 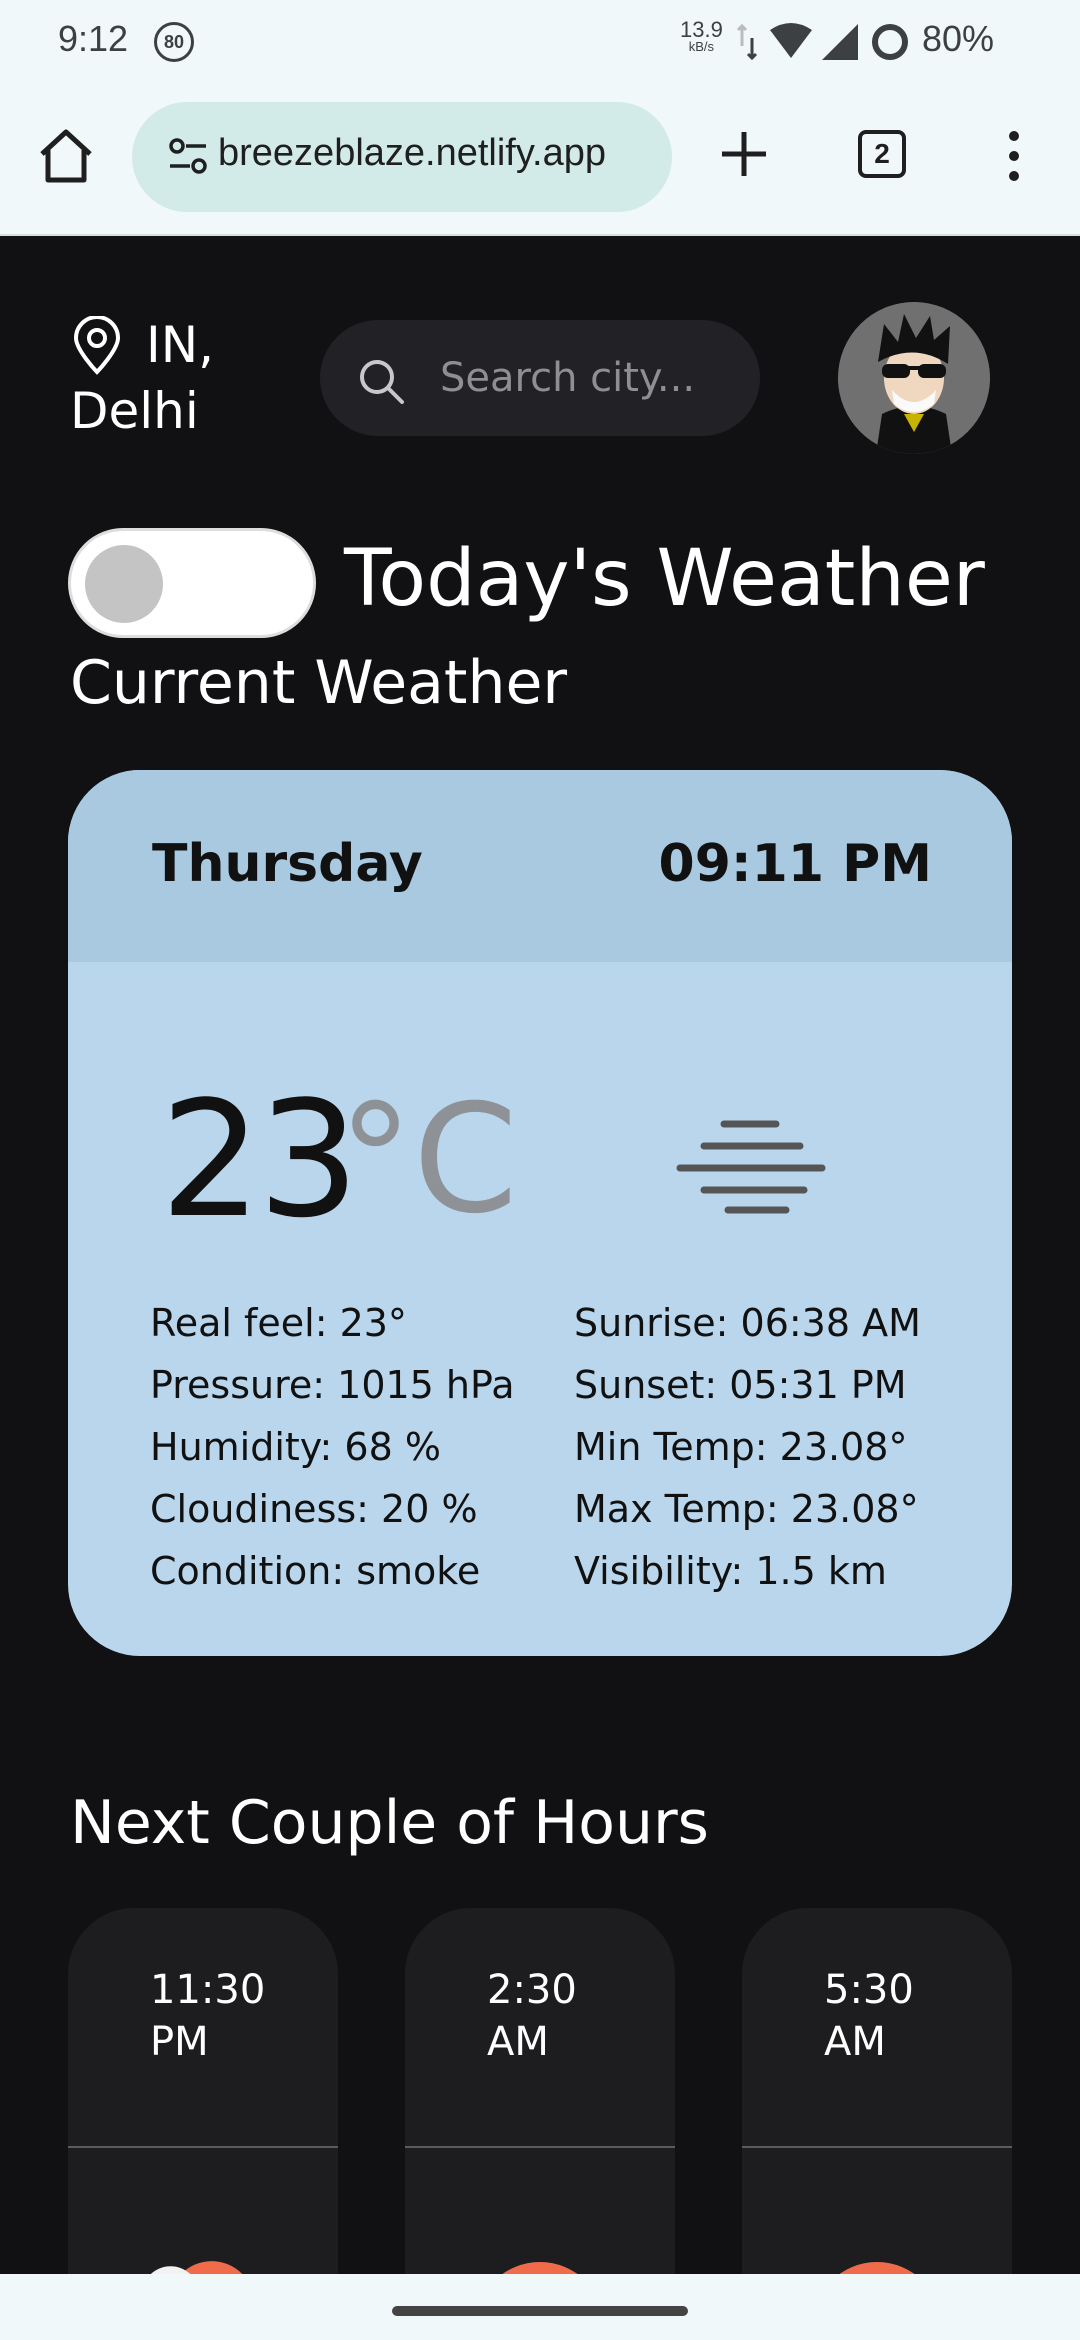 What do you see at coordinates (744, 154) in the screenshot?
I see `new-tab-icon` at bounding box center [744, 154].